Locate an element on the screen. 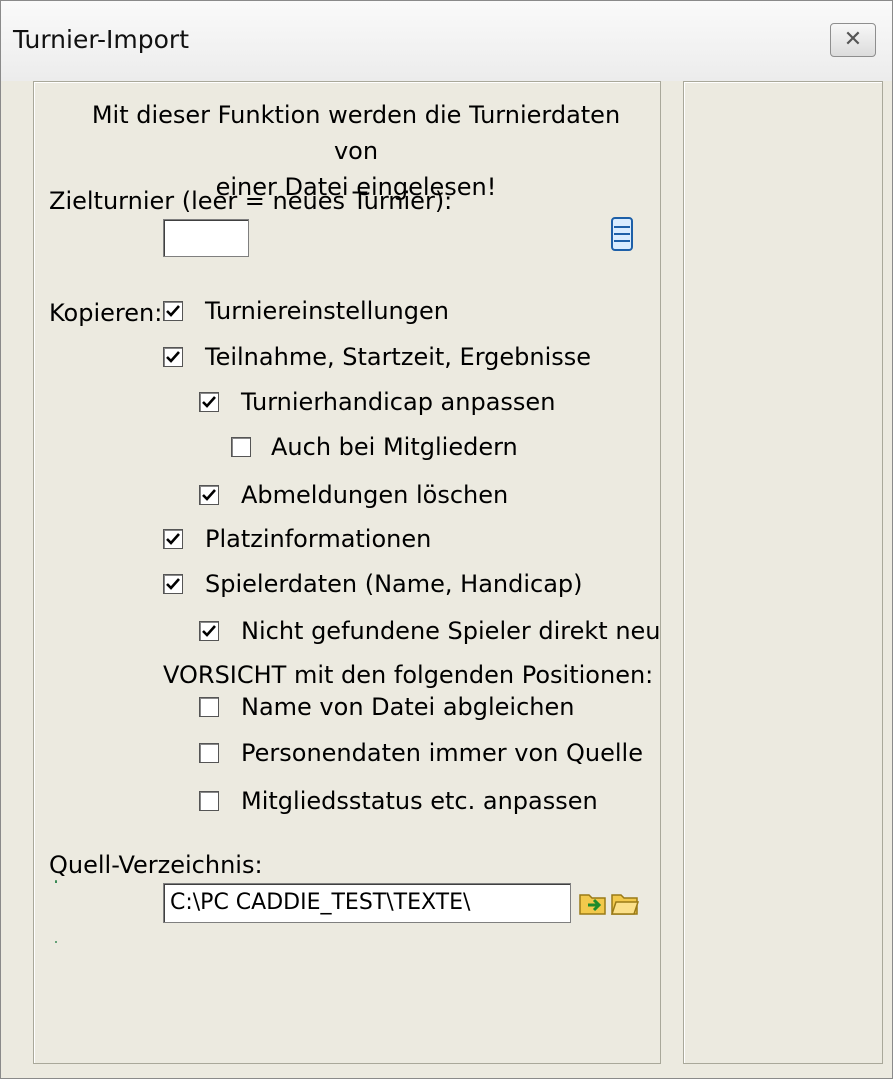  checkbox-mitgliedsstatus is located at coordinates (209, 801).